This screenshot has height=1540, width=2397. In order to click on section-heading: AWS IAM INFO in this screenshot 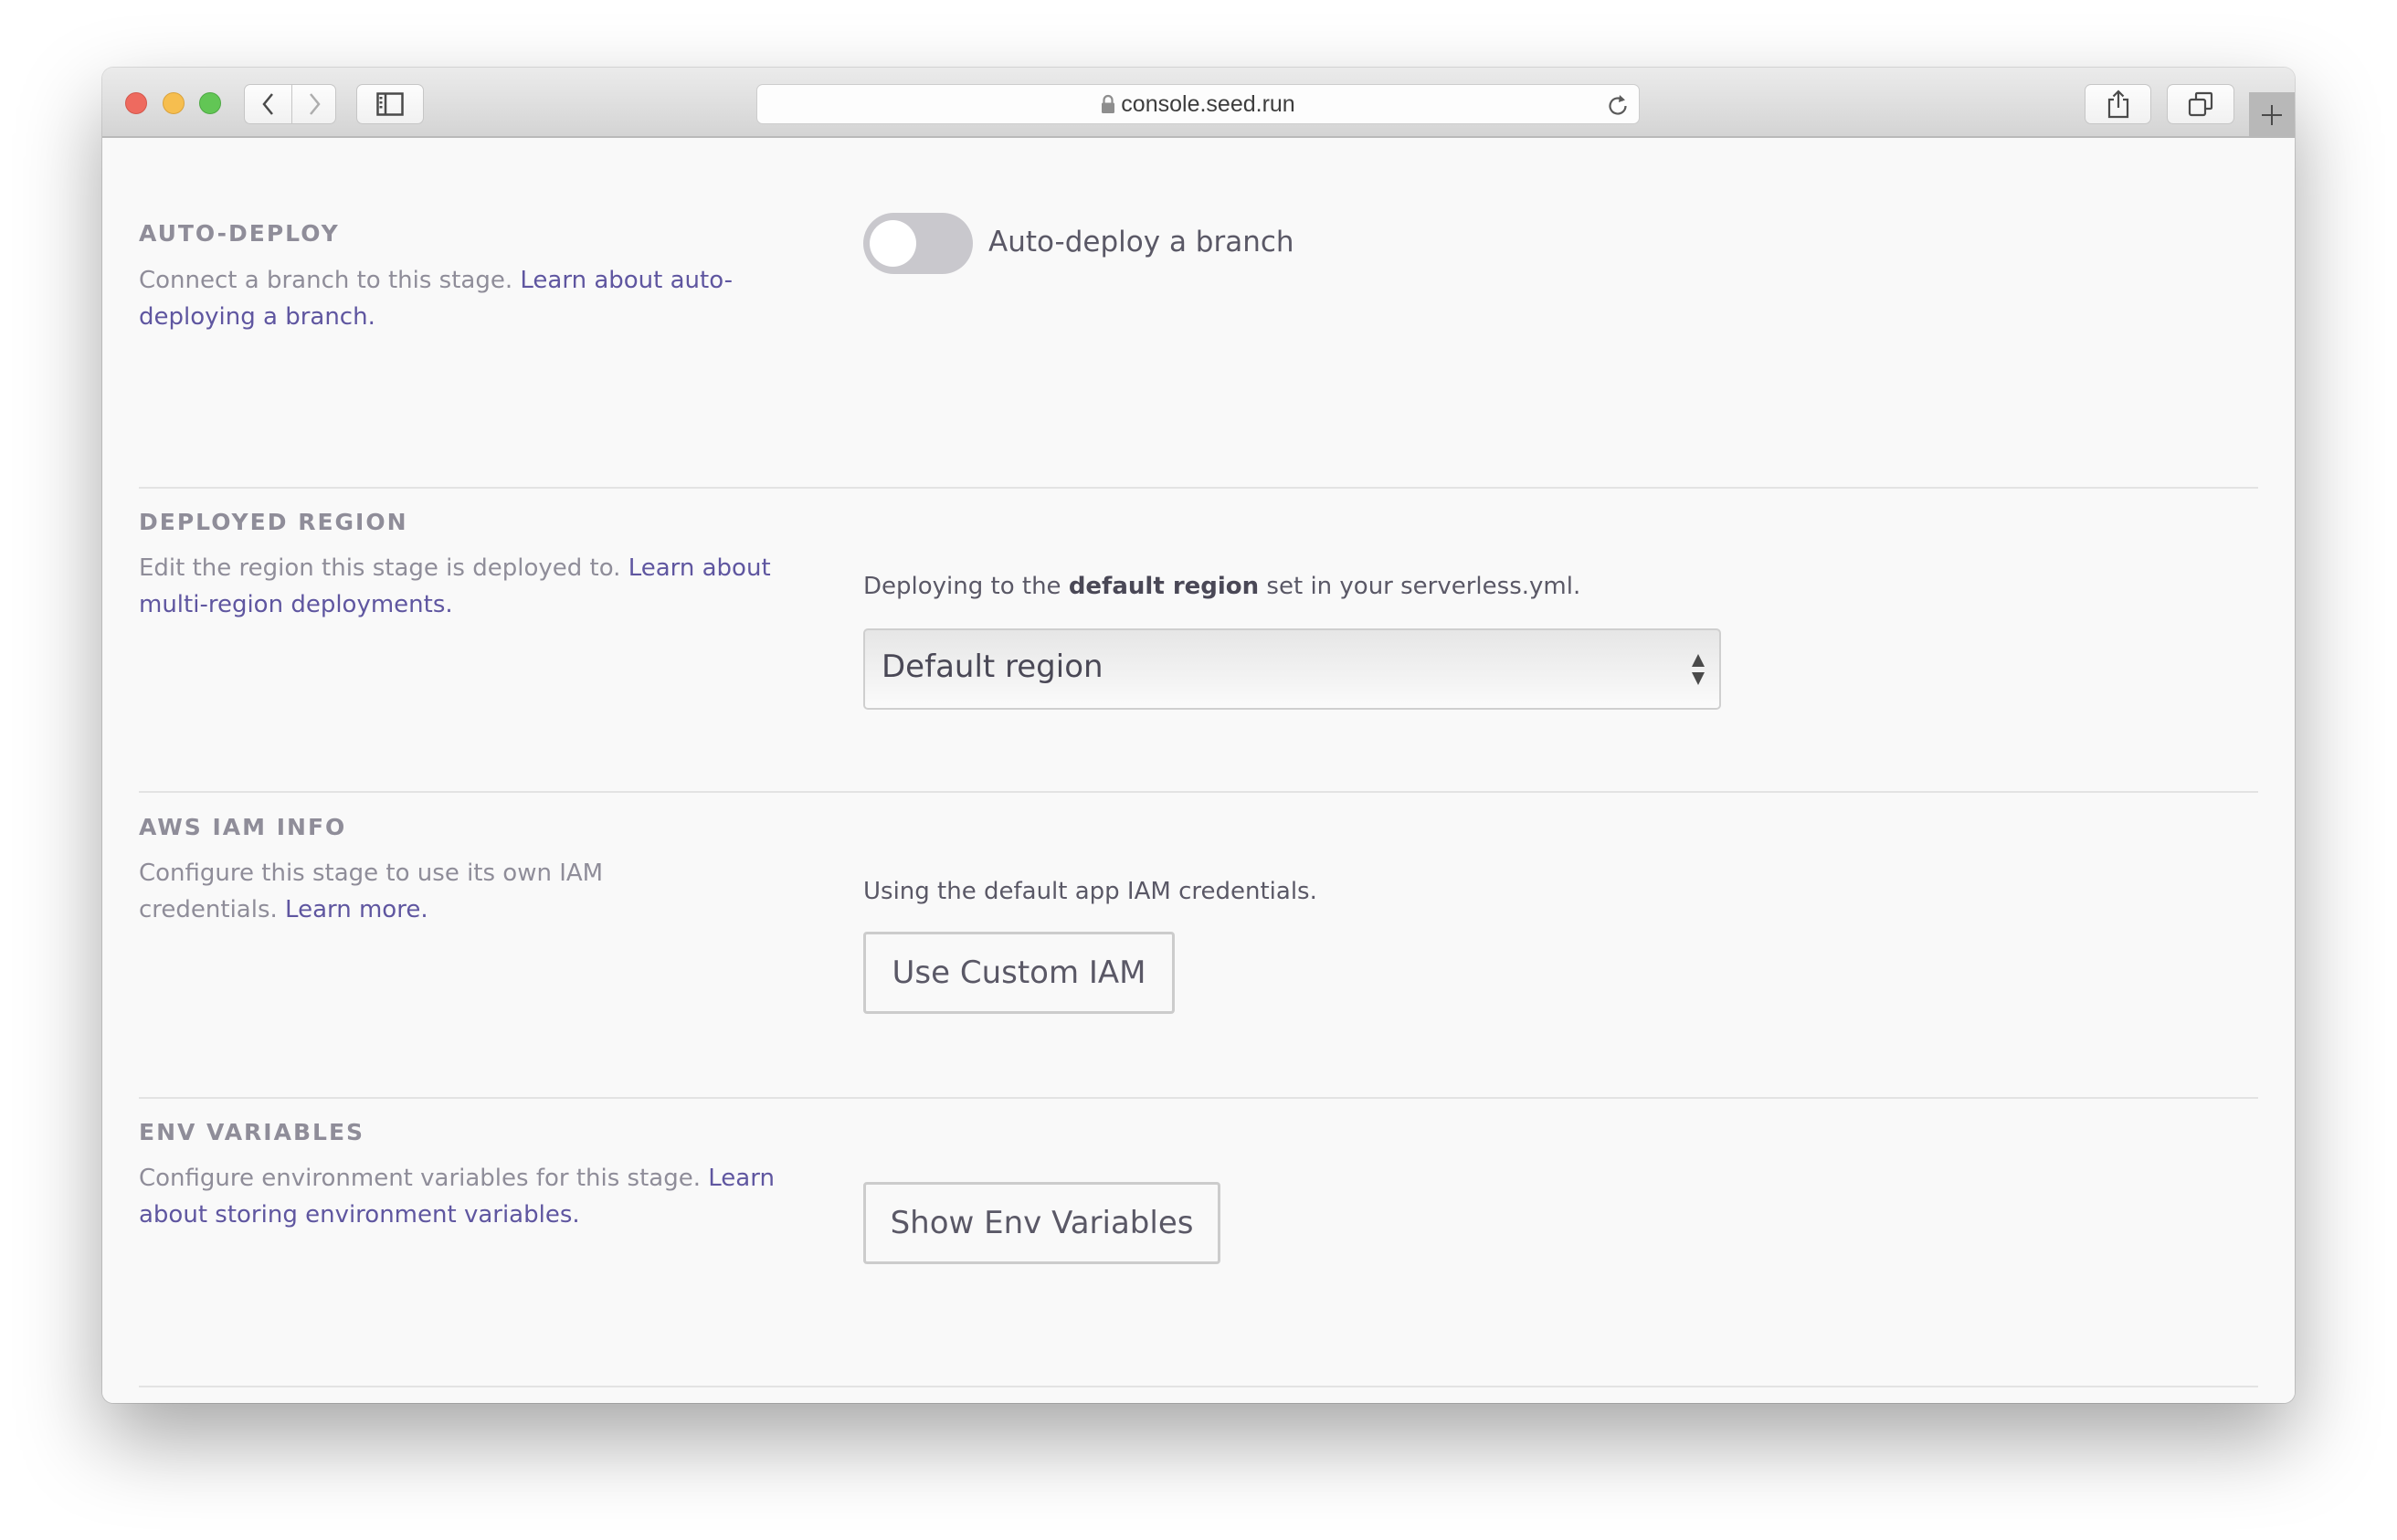, I will do `click(243, 827)`.